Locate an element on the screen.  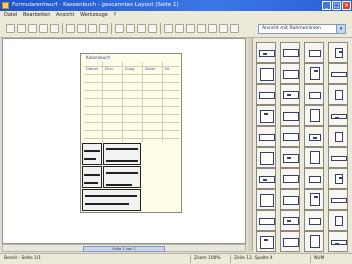
menu-edit: Bearbeiten is located at coordinates (36, 15).